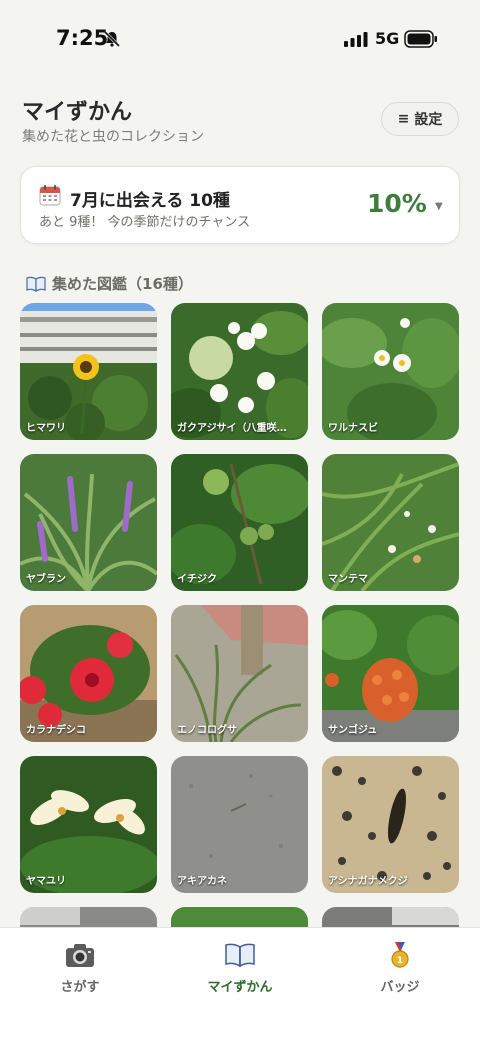  I want to click on medal-icon: 1, so click(400, 955).